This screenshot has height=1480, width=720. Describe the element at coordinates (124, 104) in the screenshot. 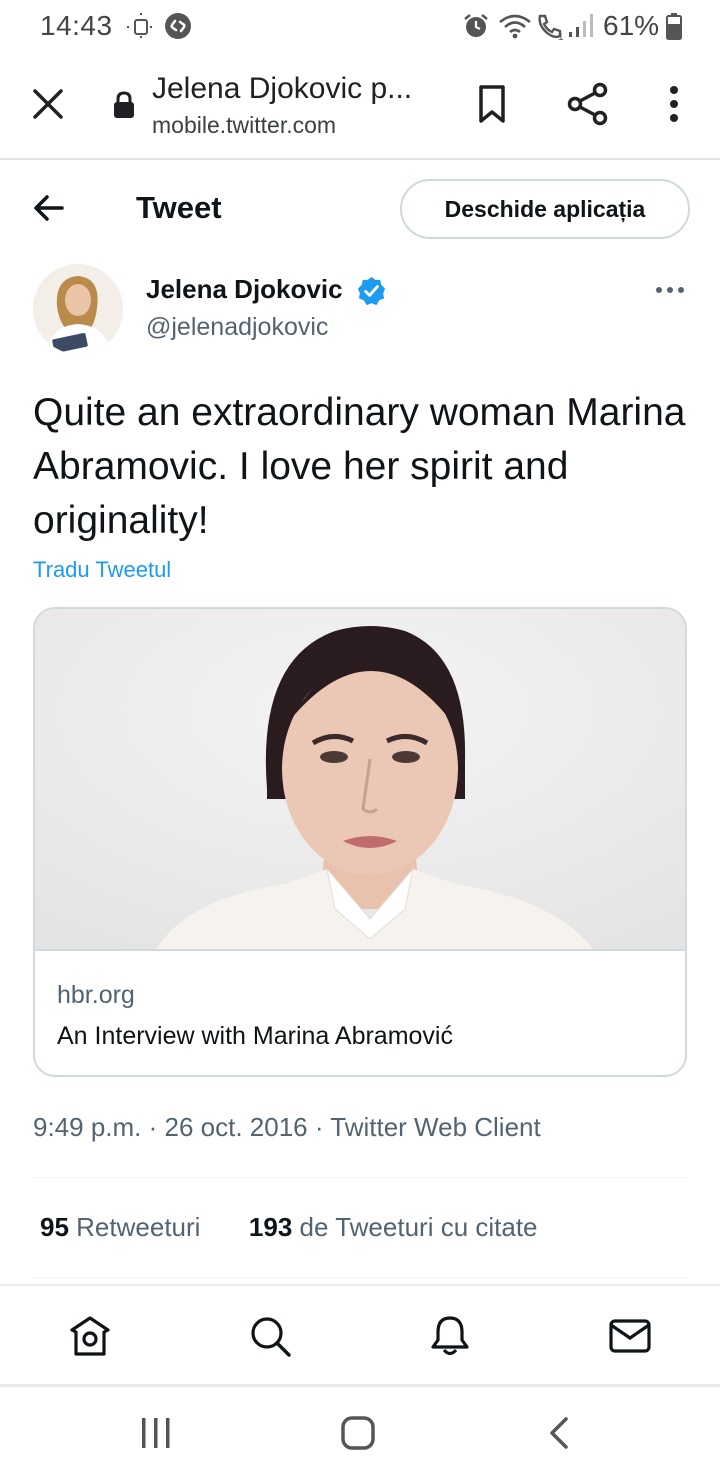

I see `lock-icon` at that location.